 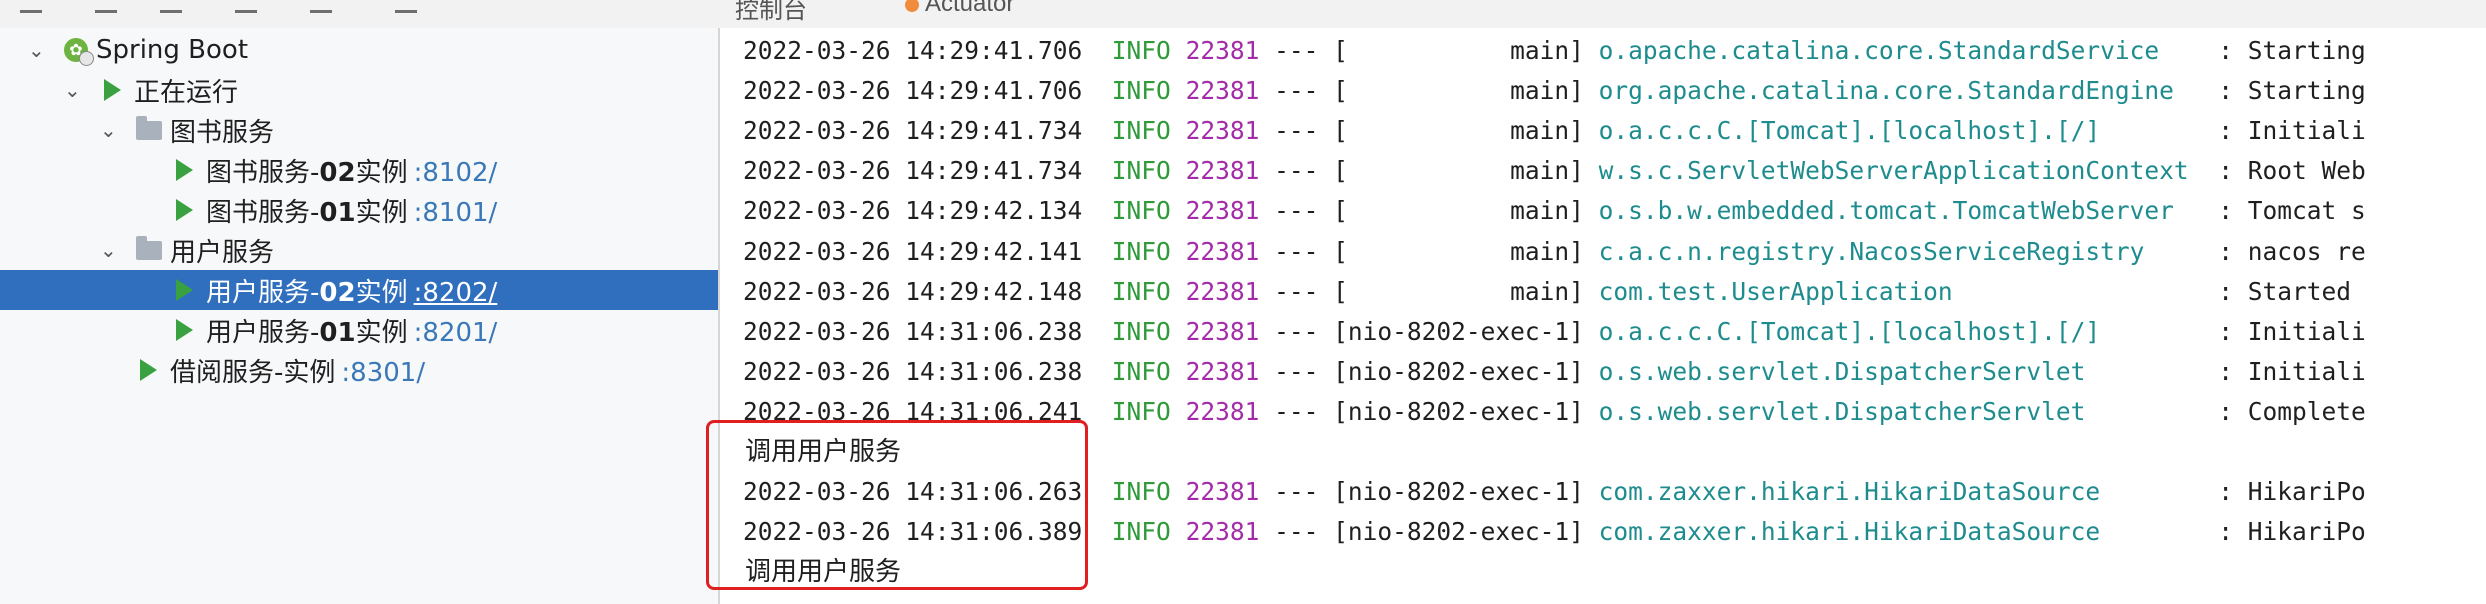 I want to click on log-logger: org.apache.catalina.core.StandardEngine, so click(x=1901, y=90).